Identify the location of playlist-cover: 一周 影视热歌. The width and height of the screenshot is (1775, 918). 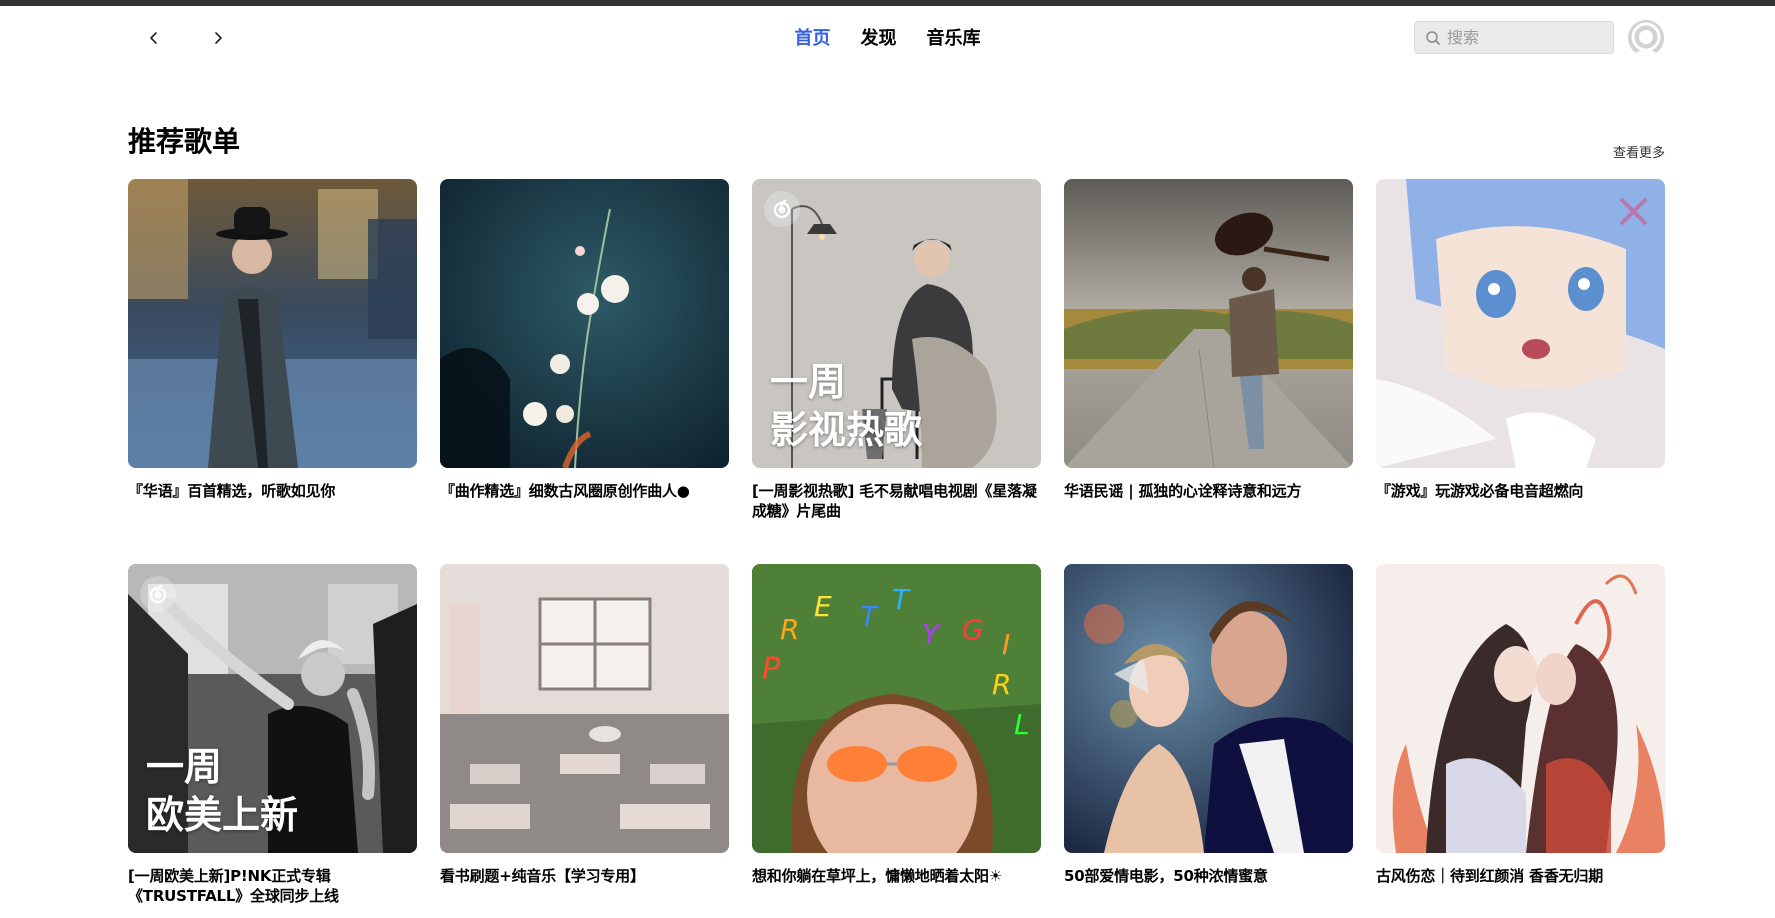
(896, 323).